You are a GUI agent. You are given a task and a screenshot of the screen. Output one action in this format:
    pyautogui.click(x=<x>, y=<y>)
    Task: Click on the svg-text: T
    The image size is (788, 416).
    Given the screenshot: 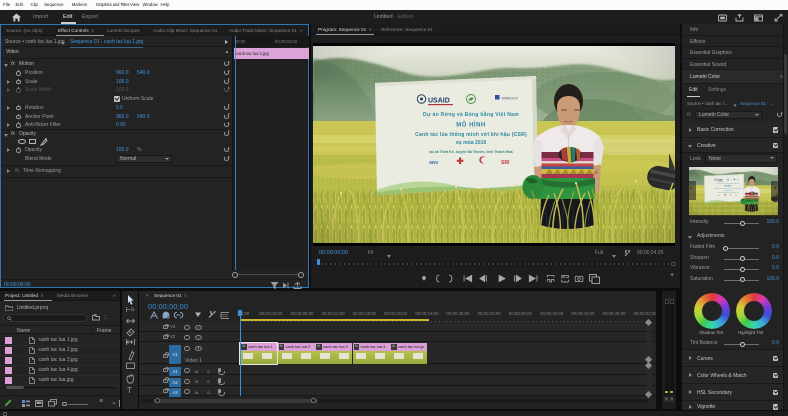 What is the action you would take?
    pyautogui.click(x=129, y=390)
    